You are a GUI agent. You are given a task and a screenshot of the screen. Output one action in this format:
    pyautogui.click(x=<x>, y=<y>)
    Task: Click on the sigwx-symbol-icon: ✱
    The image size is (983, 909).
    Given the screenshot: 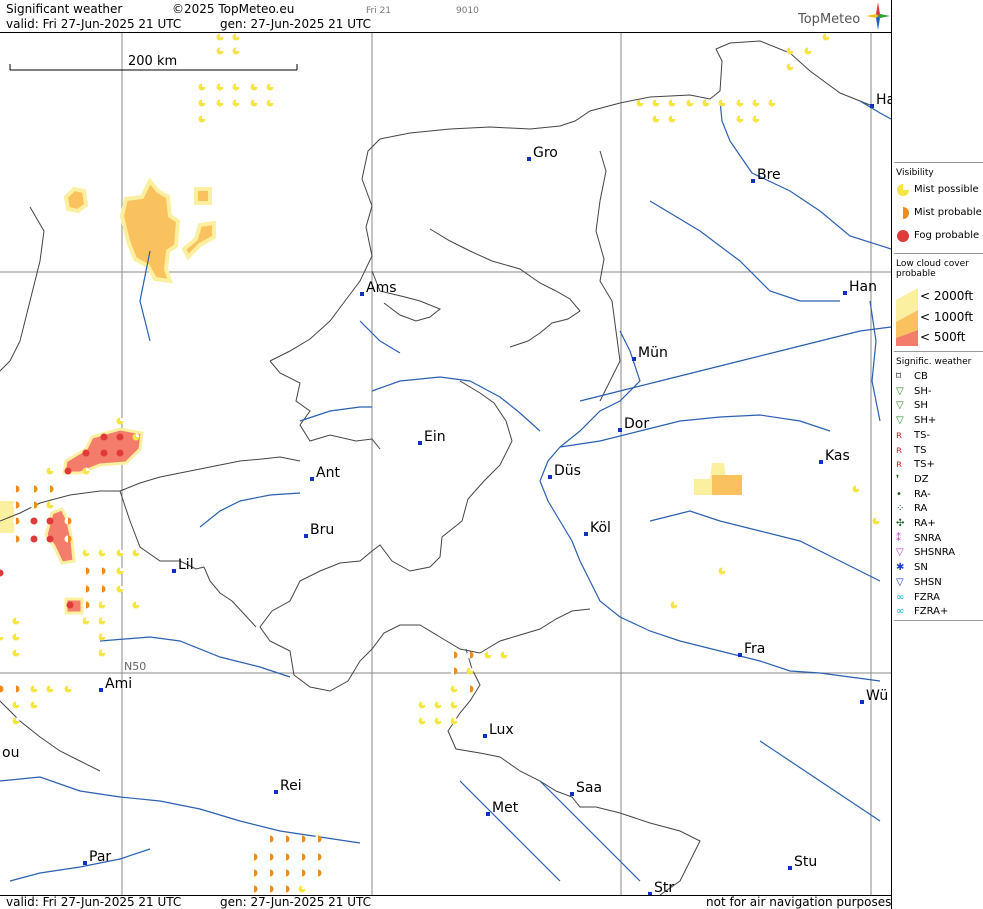 What is the action you would take?
    pyautogui.click(x=900, y=568)
    